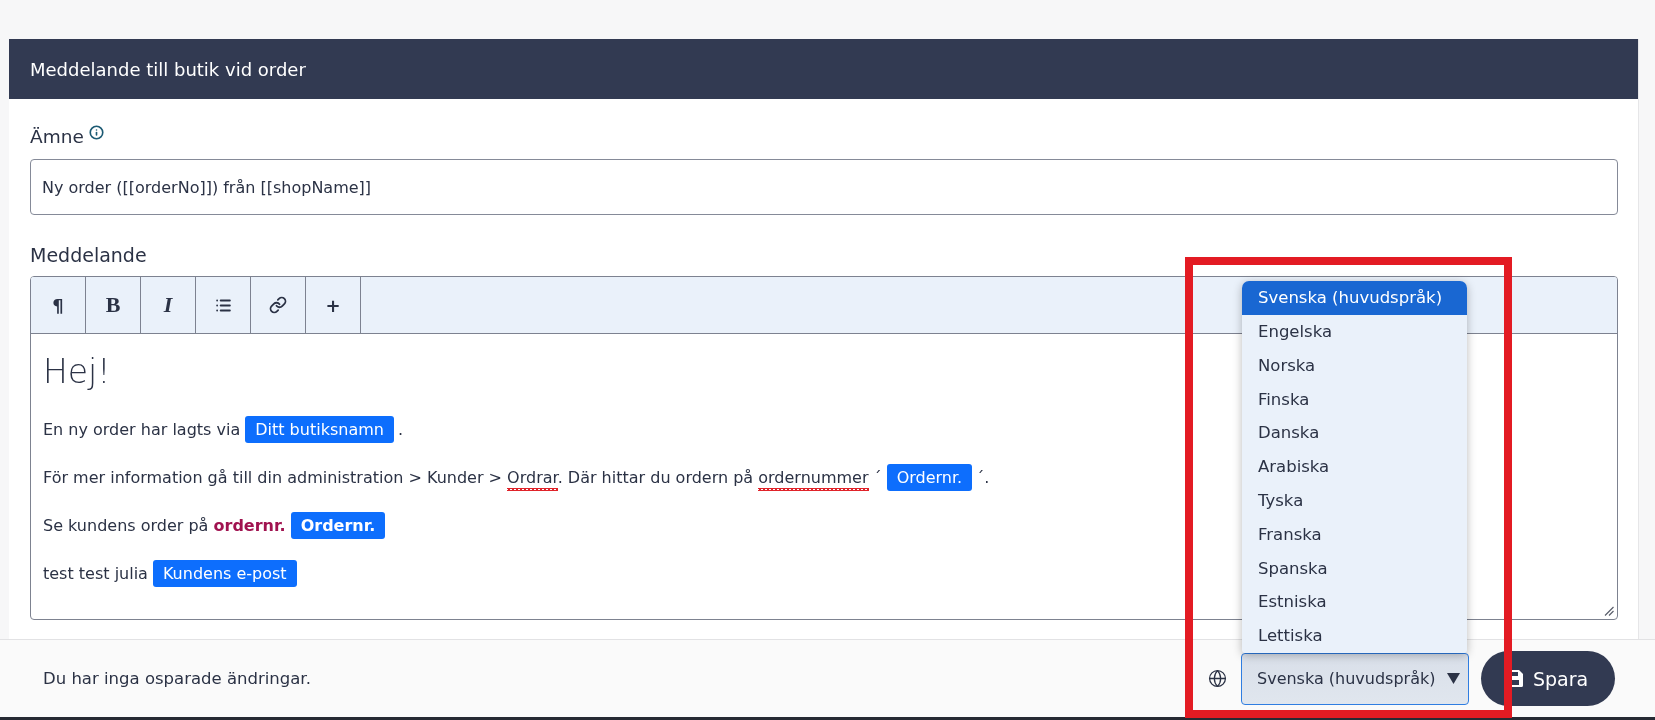 The height and width of the screenshot is (720, 1655). Describe the element at coordinates (1609, 611) in the screenshot. I see `resize-grip-icon` at that location.